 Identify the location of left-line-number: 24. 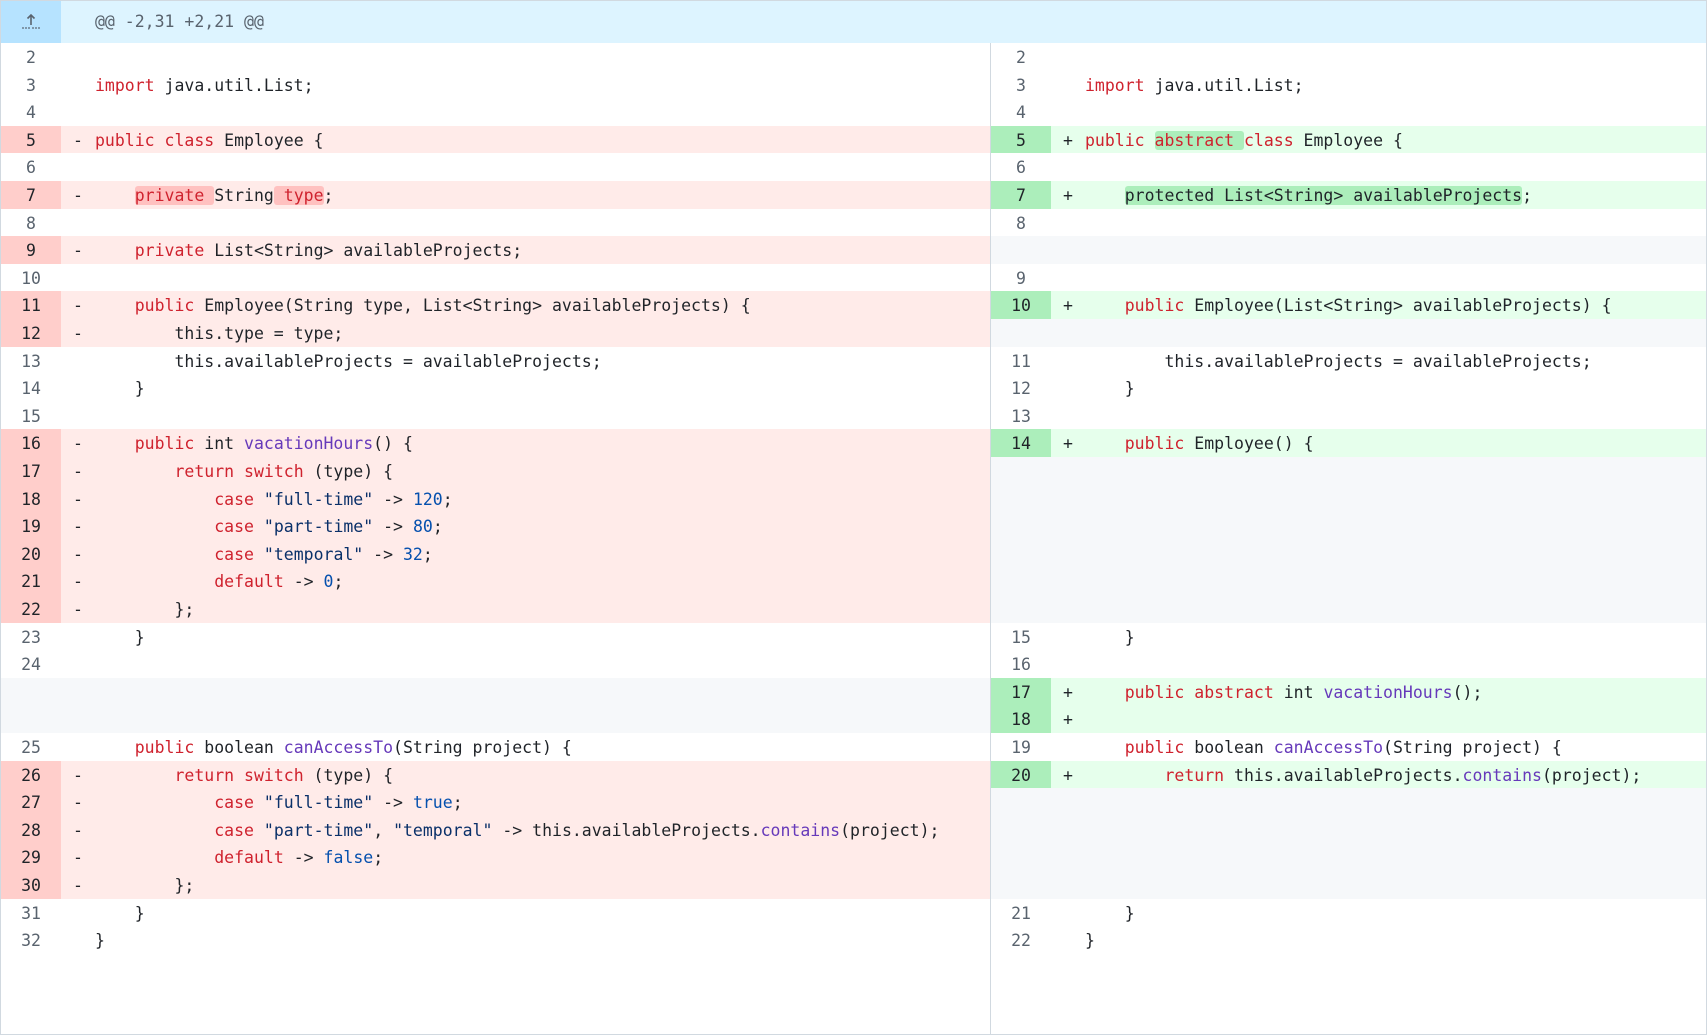
(31, 665).